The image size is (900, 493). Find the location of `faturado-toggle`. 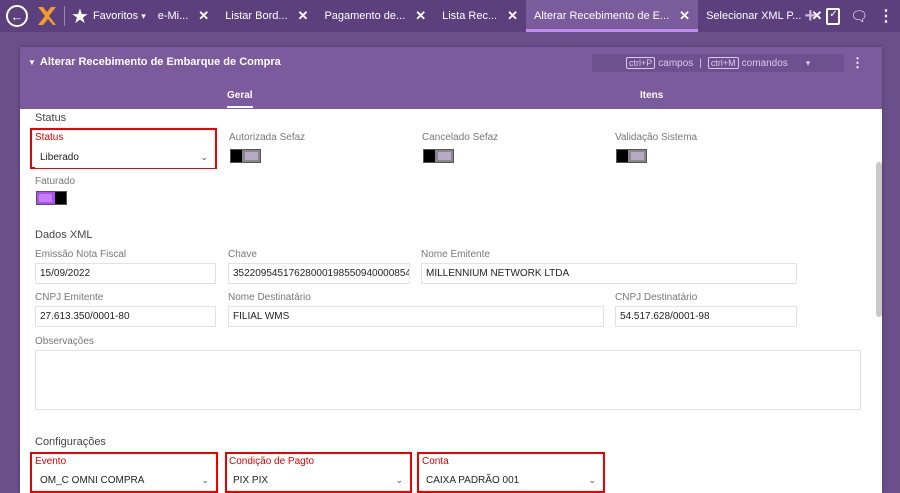

faturado-toggle is located at coordinates (51, 198).